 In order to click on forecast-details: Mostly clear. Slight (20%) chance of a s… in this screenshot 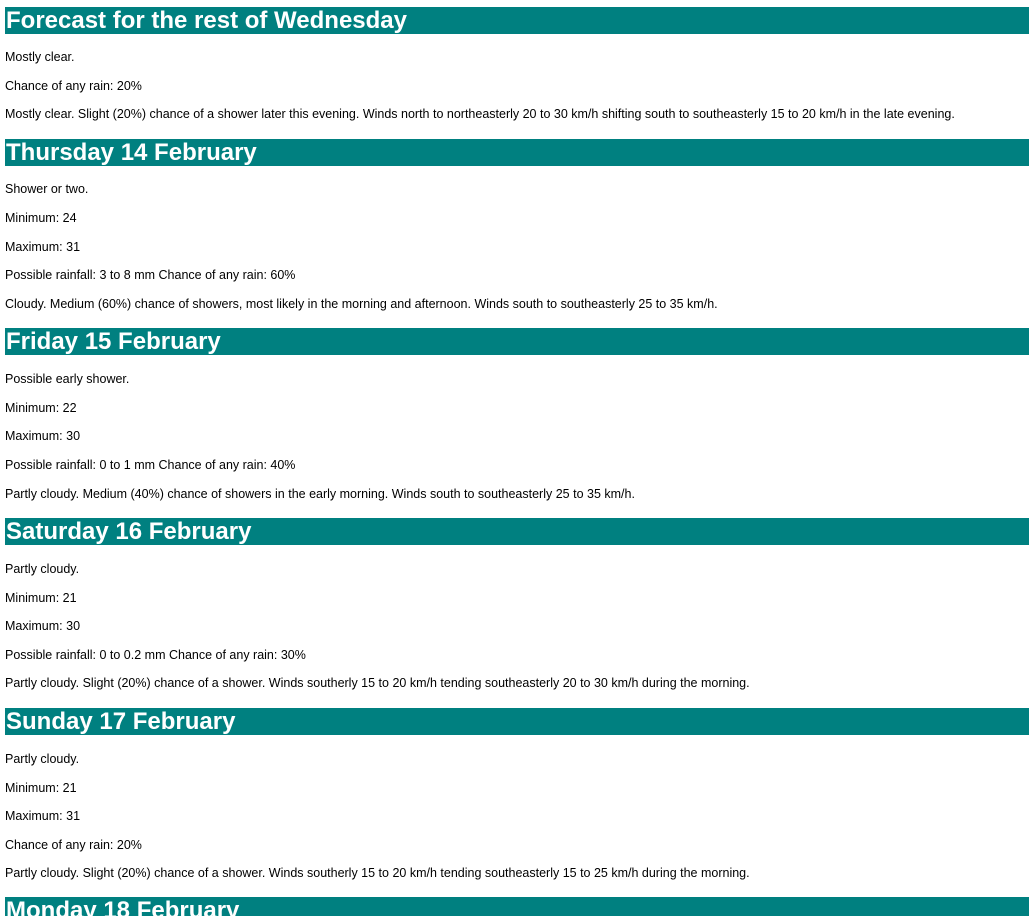, I will do `click(480, 114)`.